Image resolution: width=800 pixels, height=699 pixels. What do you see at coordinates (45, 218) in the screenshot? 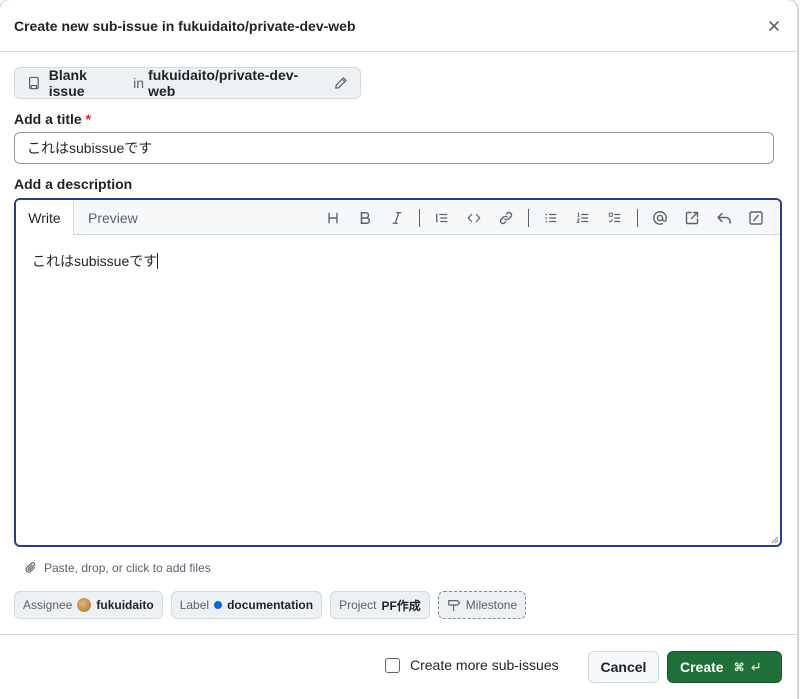
I see `tab-write: Write` at bounding box center [45, 218].